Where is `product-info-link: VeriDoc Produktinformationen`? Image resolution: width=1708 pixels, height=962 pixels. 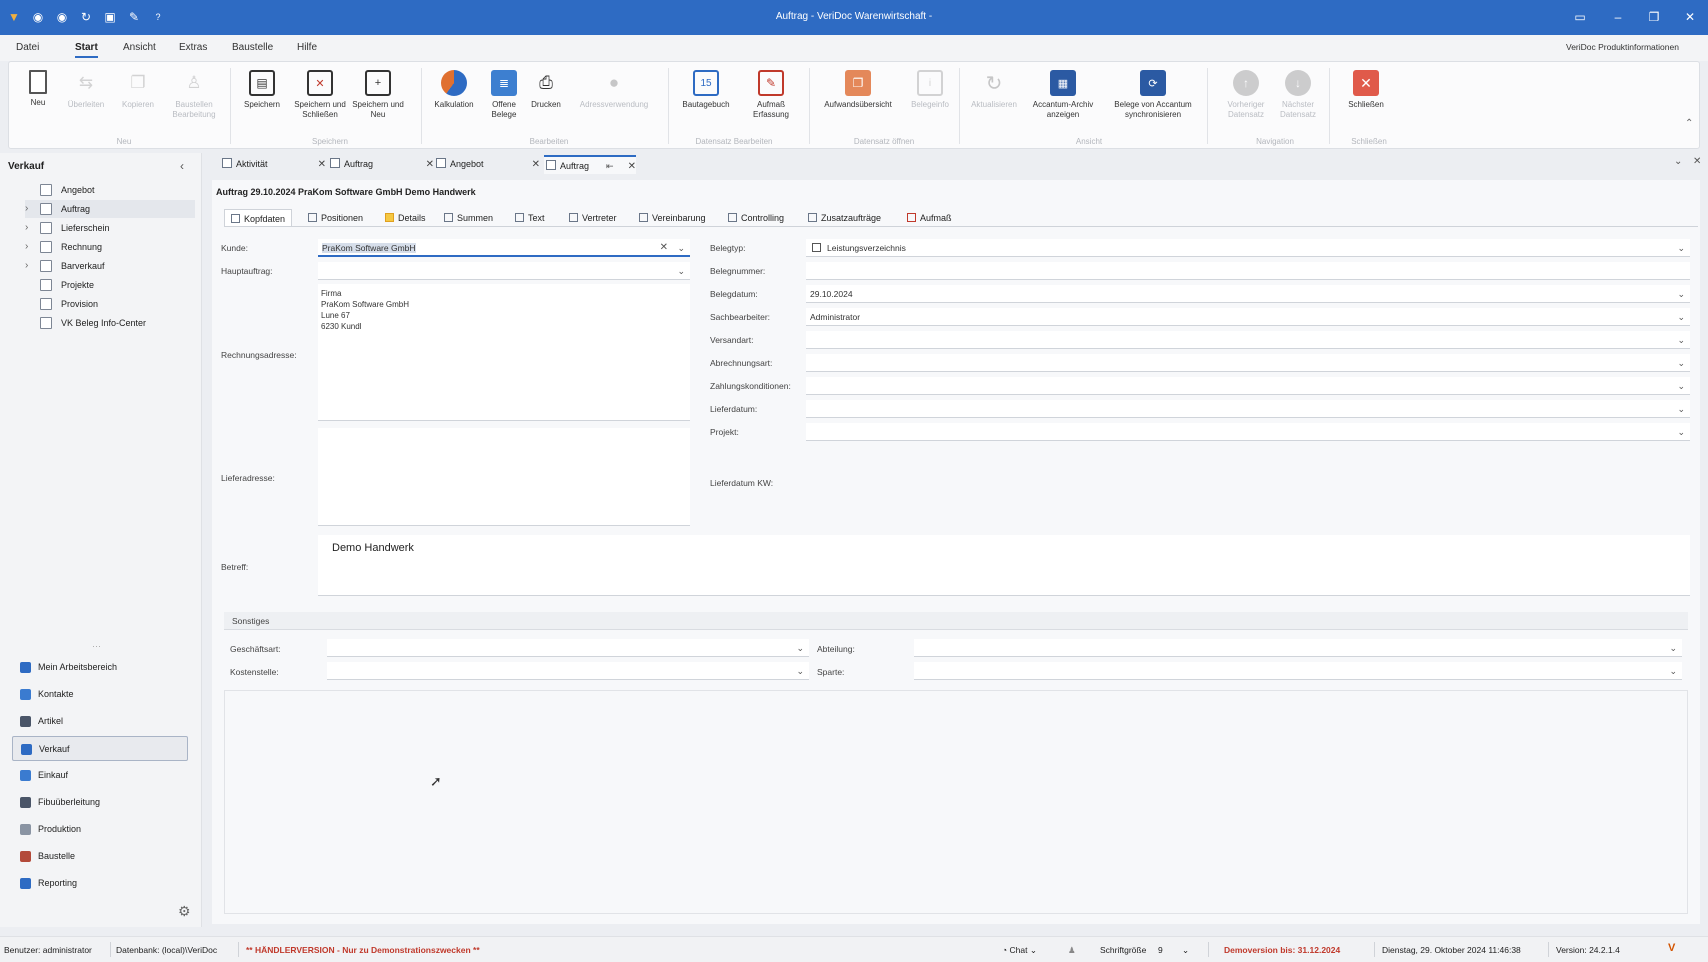
product-info-link: VeriDoc Produktinformationen is located at coordinates (1622, 47).